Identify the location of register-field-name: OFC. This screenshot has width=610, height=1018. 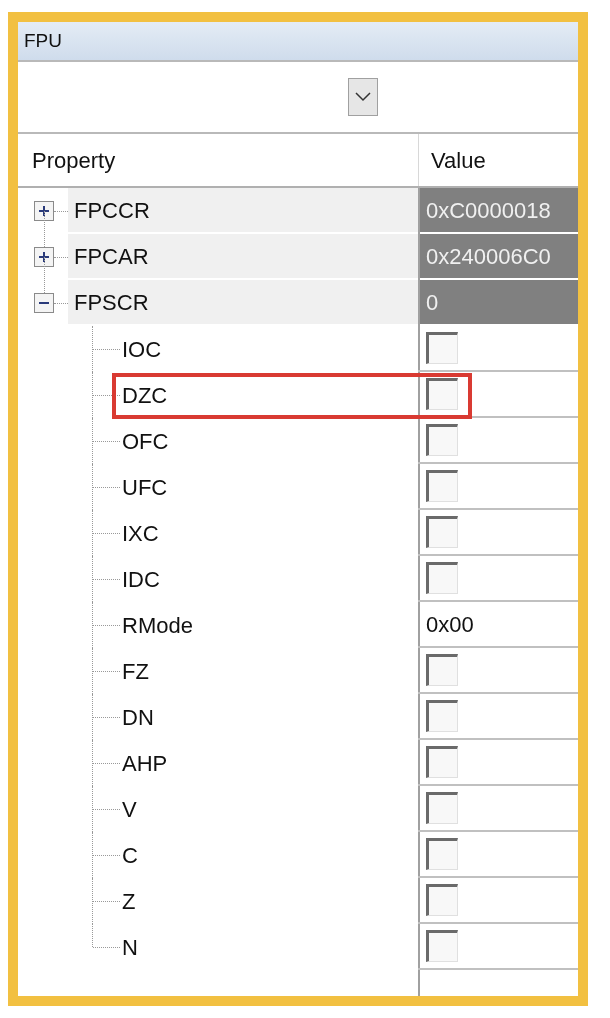
(145, 441).